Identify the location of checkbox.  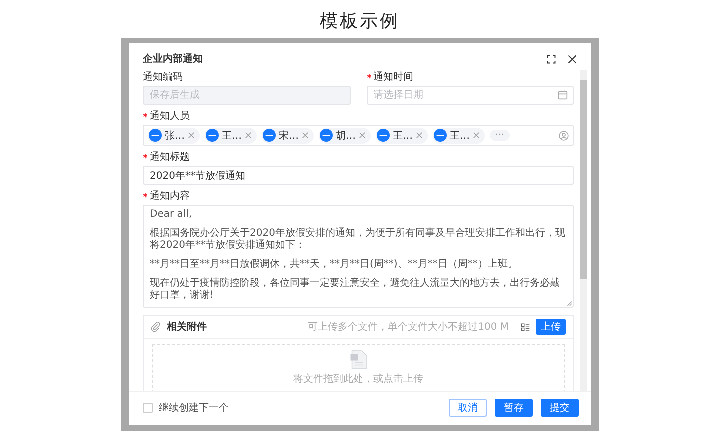
(148, 408).